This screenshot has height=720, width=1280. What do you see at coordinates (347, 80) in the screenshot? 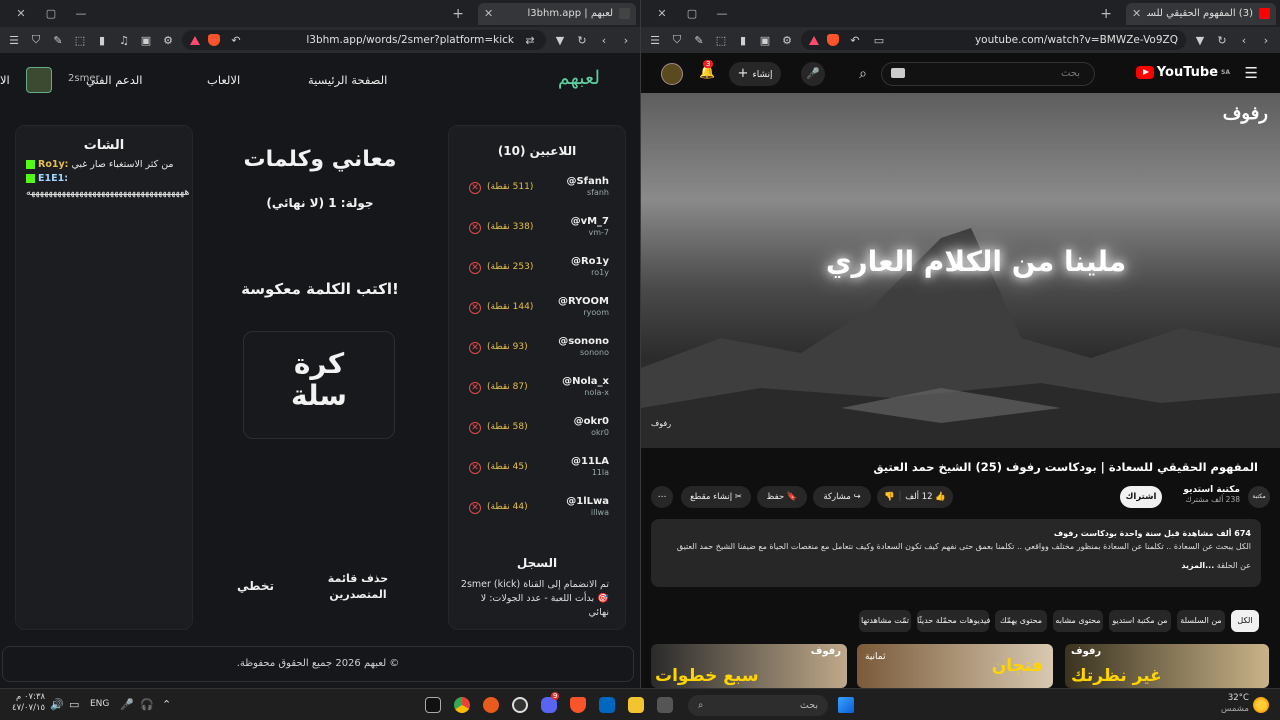
I see `nav-home: الصفحة الرئيسية` at bounding box center [347, 80].